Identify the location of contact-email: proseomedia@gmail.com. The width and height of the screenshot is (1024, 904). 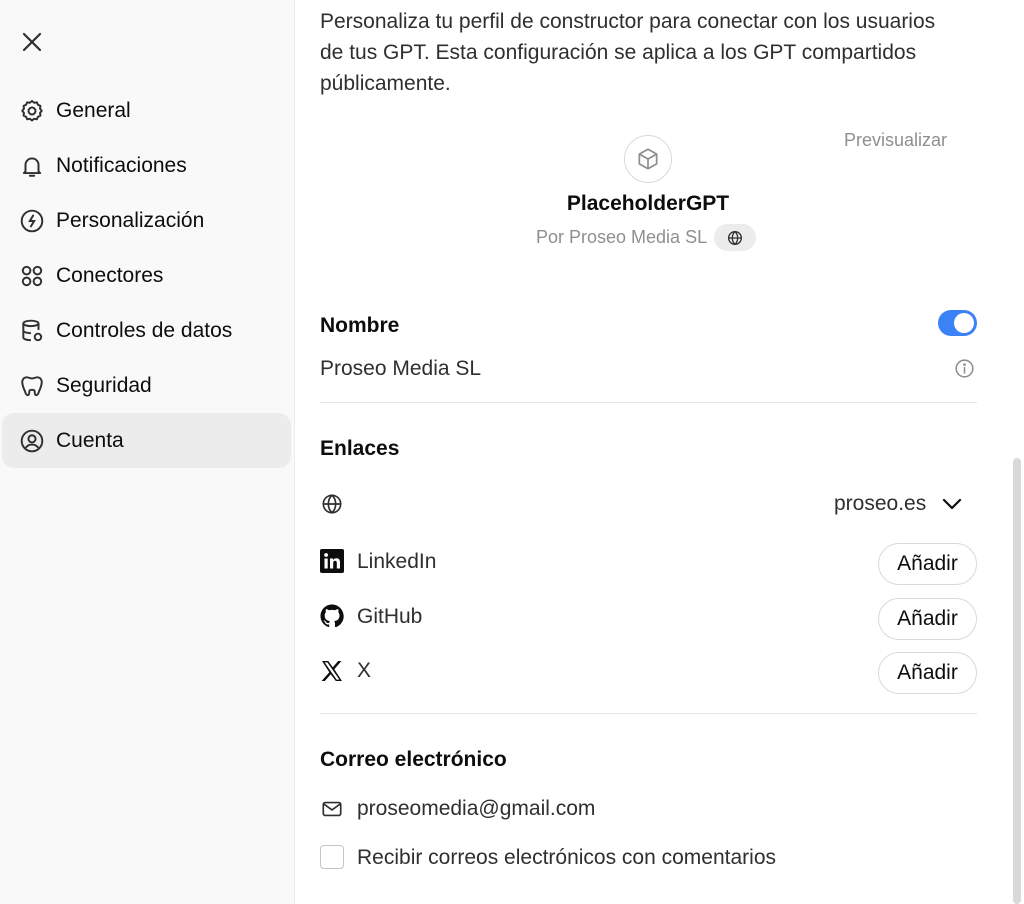
(476, 808).